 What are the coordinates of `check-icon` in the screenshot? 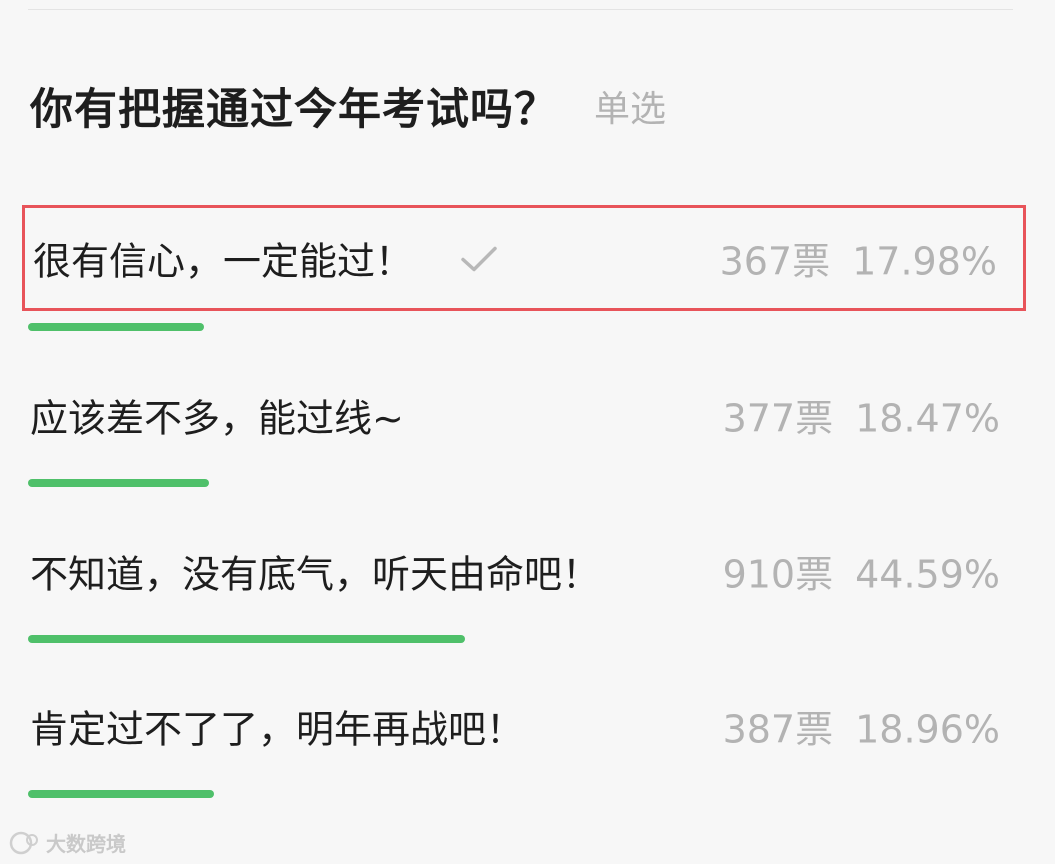 It's located at (479, 258).